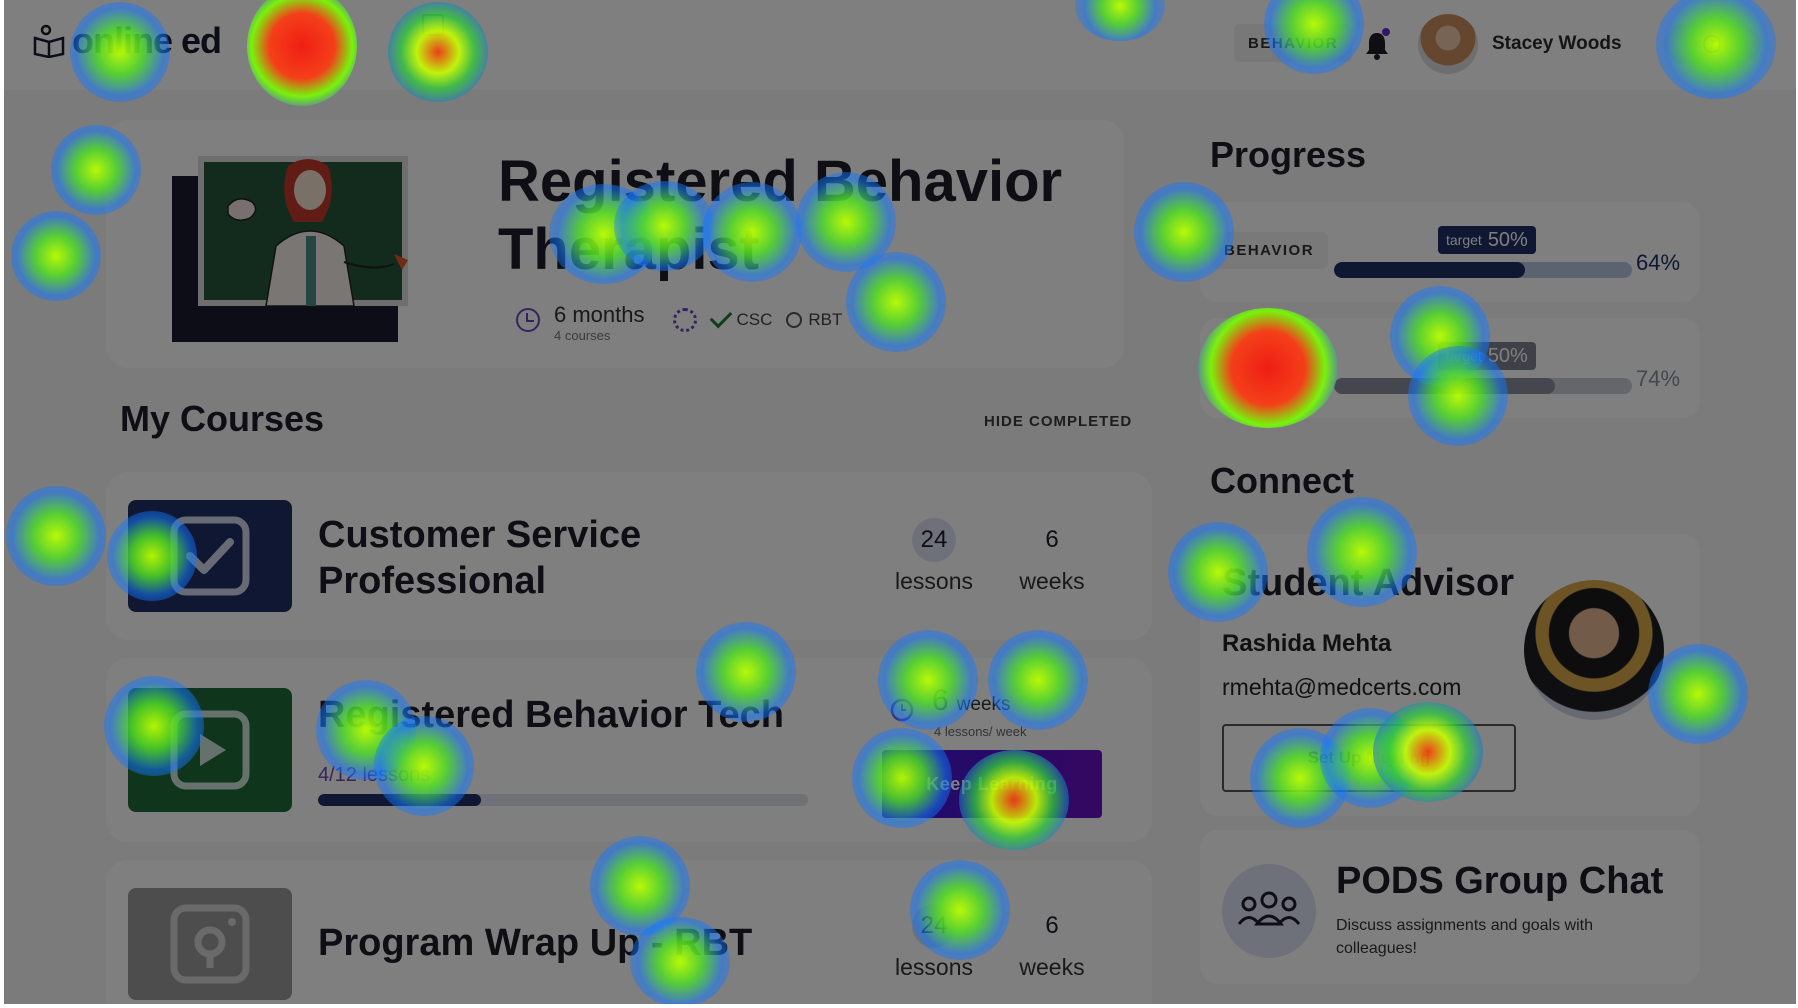 The height and width of the screenshot is (1008, 1798). What do you see at coordinates (1293, 43) in the screenshot?
I see `behavior-chip: BEHAVIOR` at bounding box center [1293, 43].